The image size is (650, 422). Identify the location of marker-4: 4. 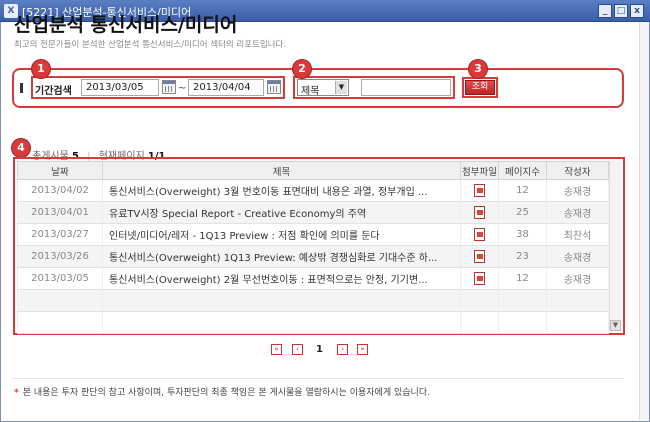
(21, 148).